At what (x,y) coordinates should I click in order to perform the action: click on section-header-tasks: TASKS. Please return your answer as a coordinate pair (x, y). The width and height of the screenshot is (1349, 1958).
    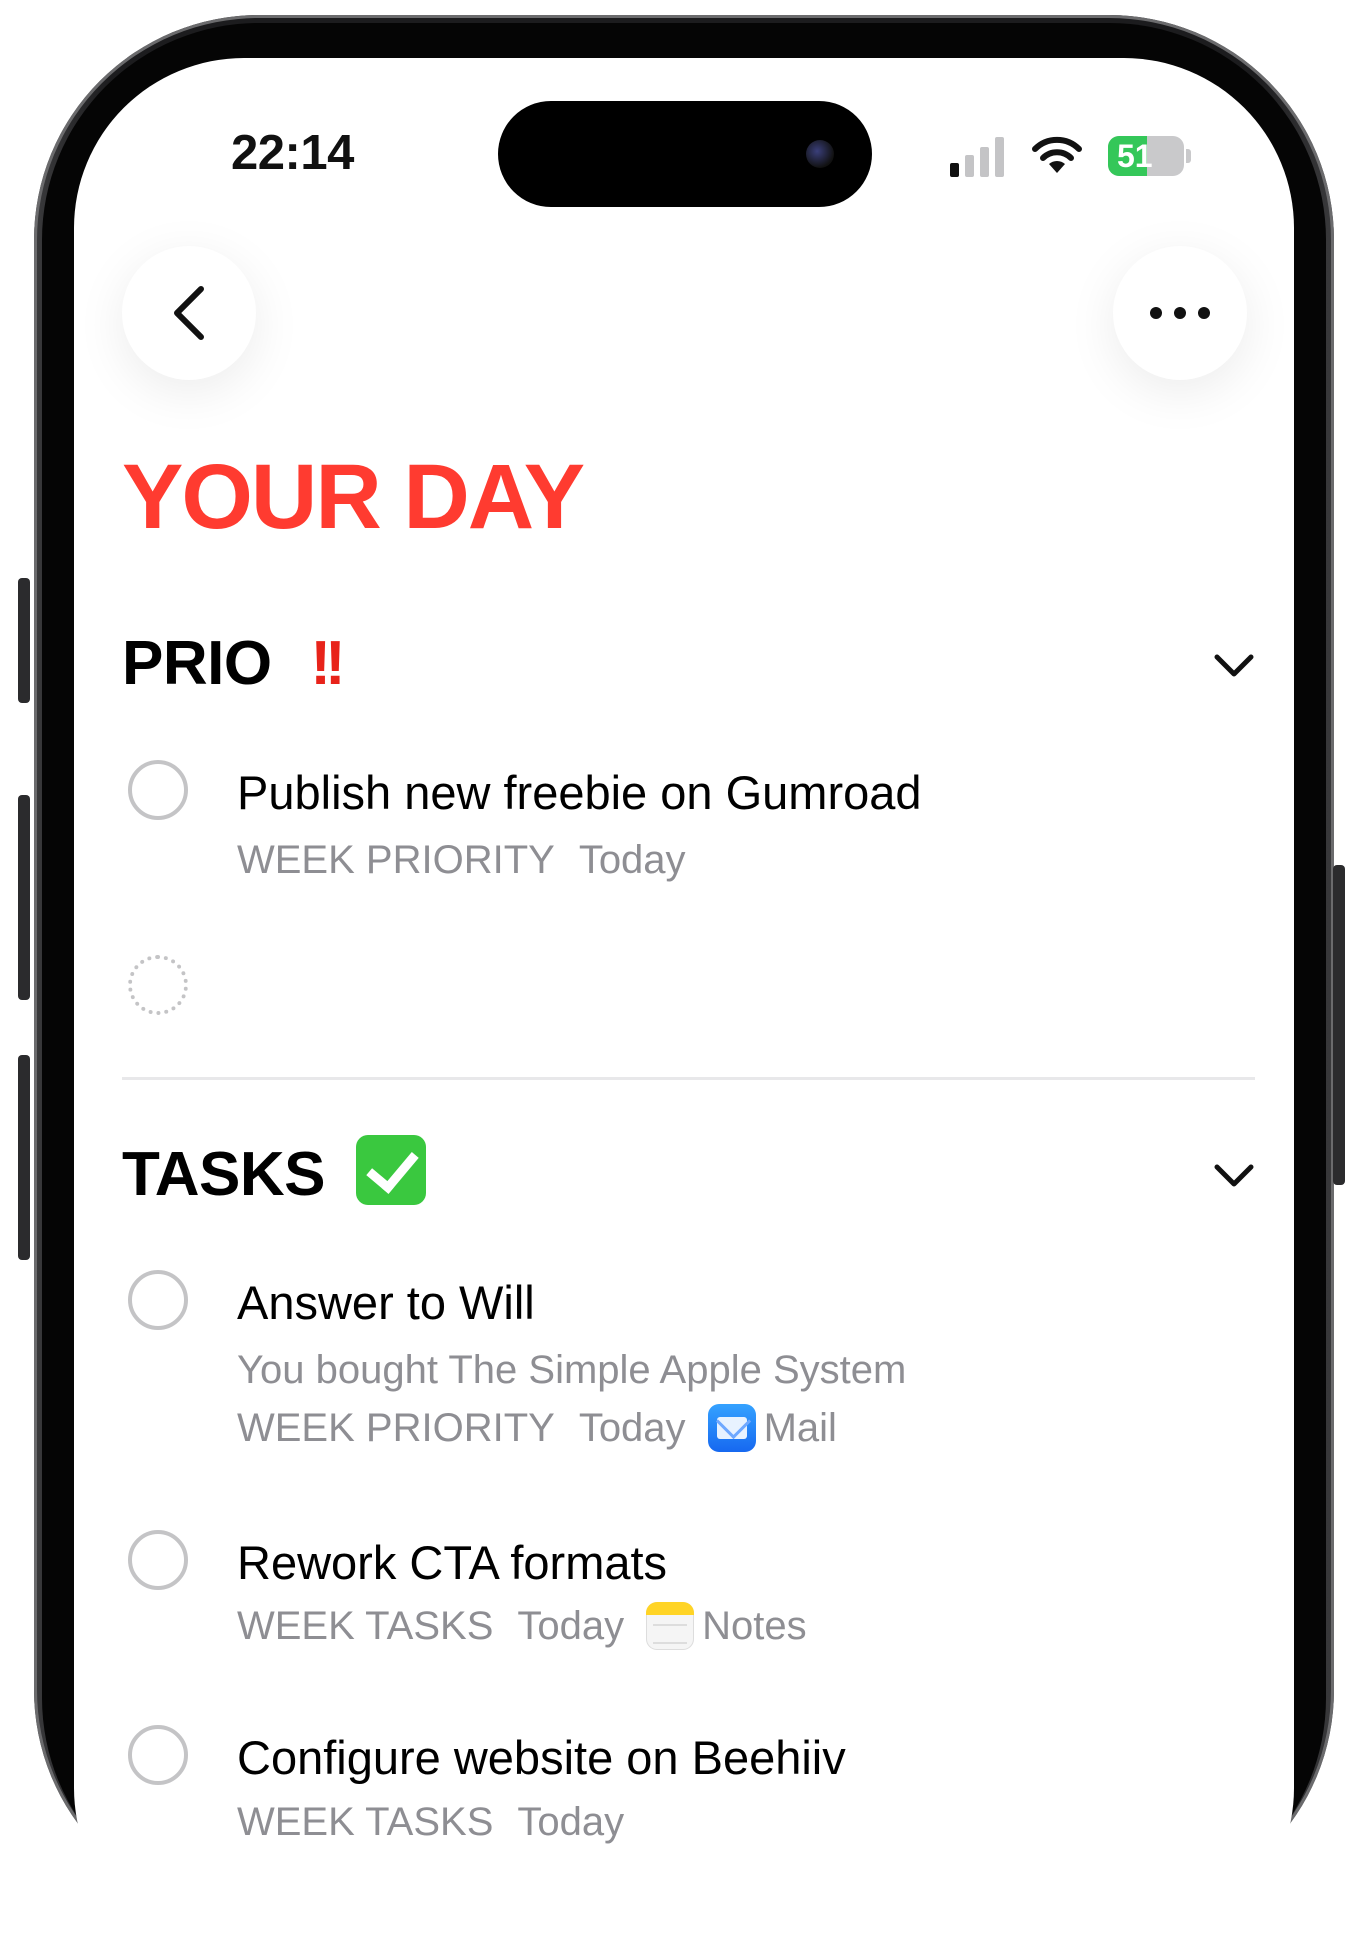
    Looking at the image, I should click on (274, 1172).